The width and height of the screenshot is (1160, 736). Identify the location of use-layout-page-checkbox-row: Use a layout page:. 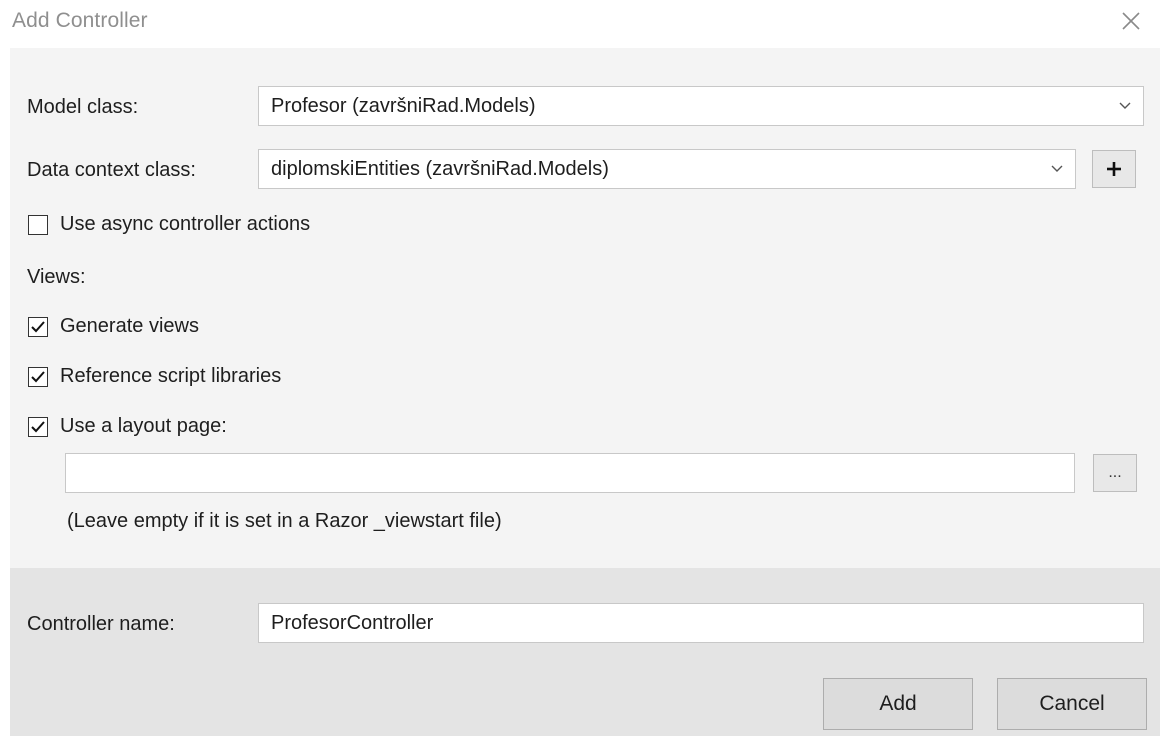
(127, 426).